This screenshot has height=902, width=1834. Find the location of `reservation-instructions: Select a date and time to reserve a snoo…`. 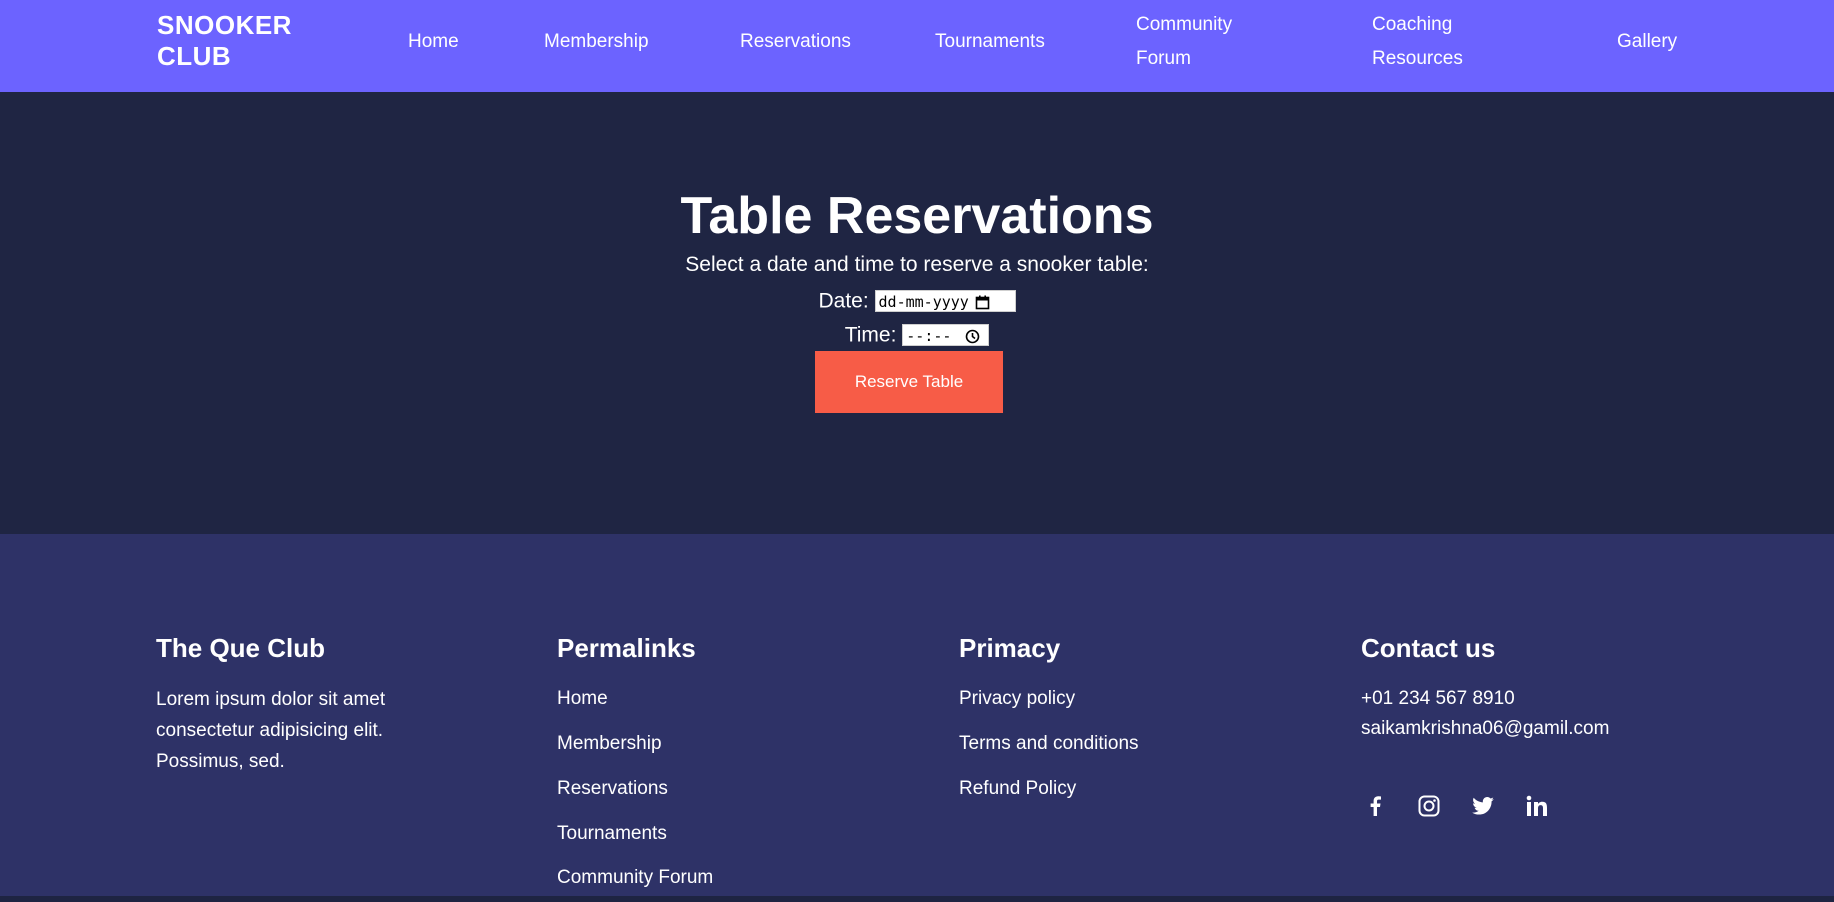

reservation-instructions: Select a date and time to reserve a snoo… is located at coordinates (917, 264).